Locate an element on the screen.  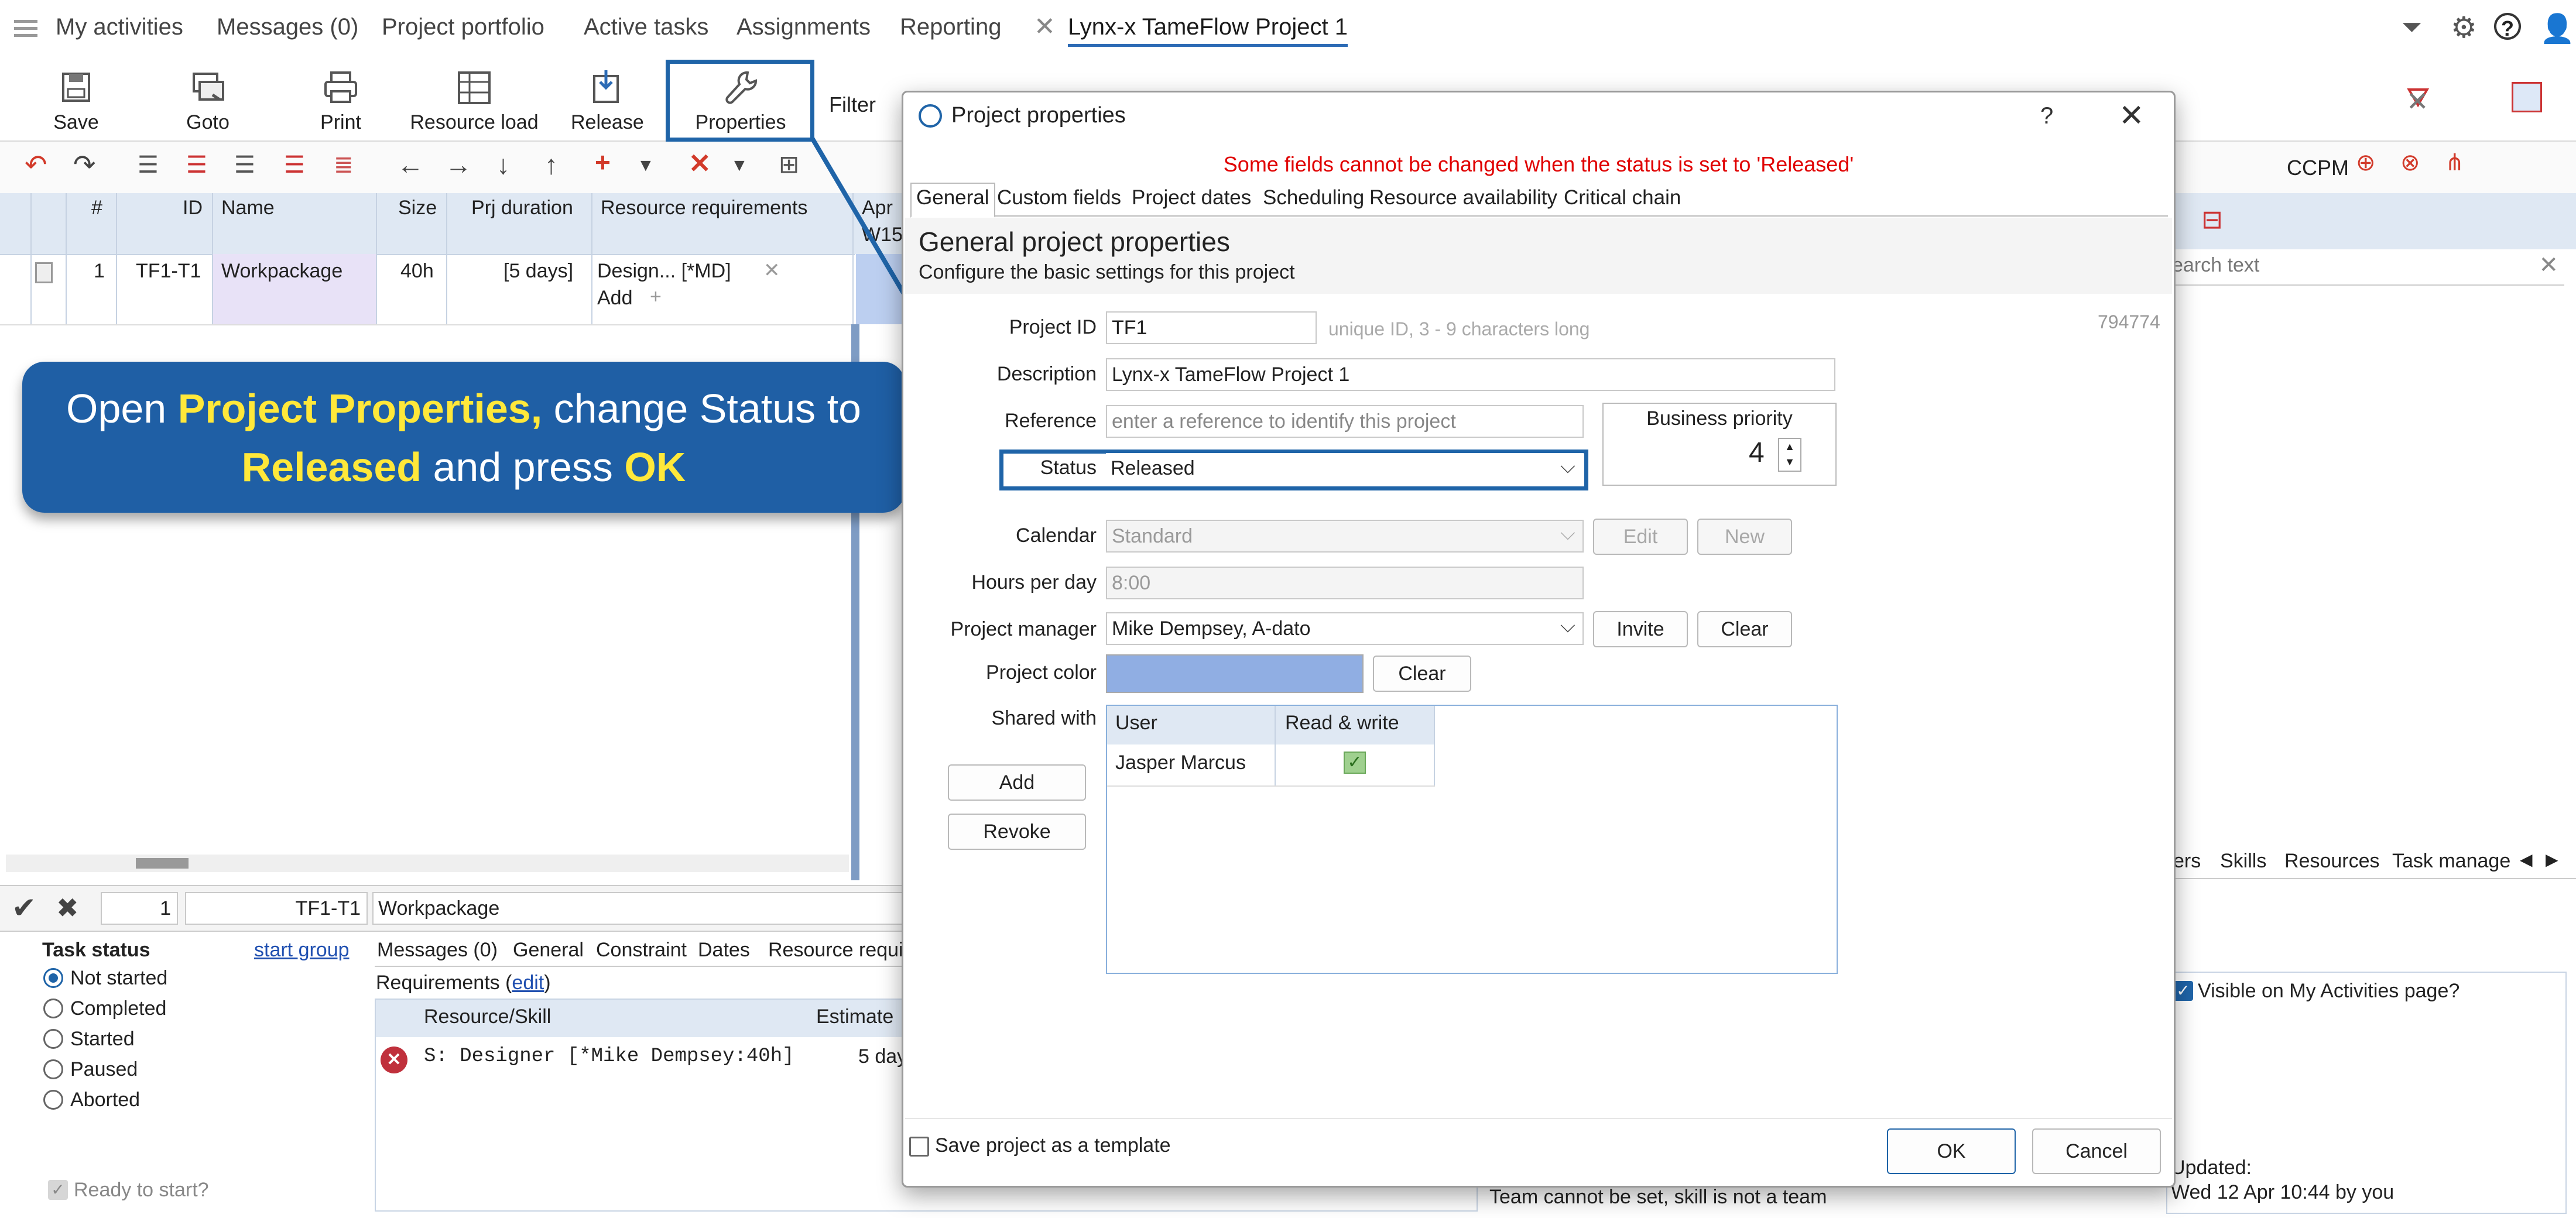
row-add-resource: Add is located at coordinates (615, 298).